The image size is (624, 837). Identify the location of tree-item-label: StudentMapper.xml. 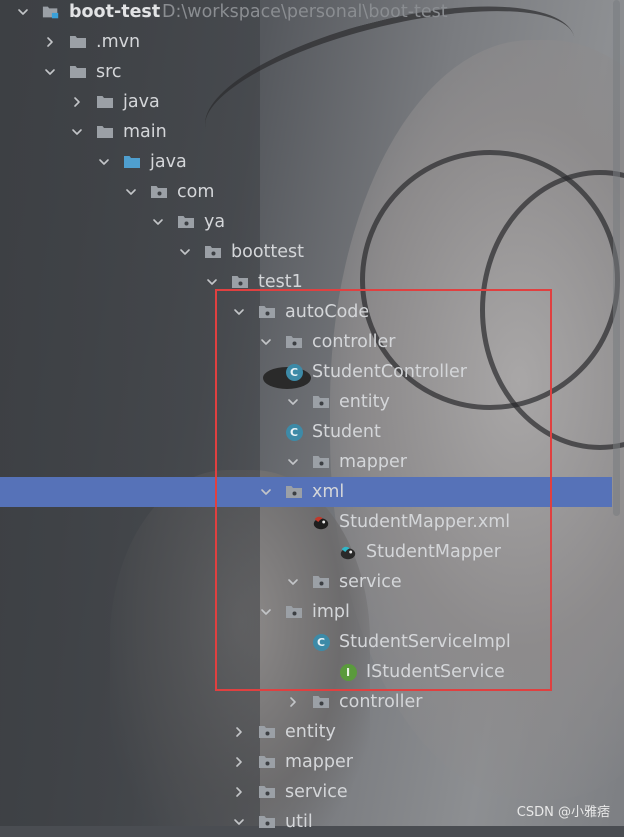
(425, 522).